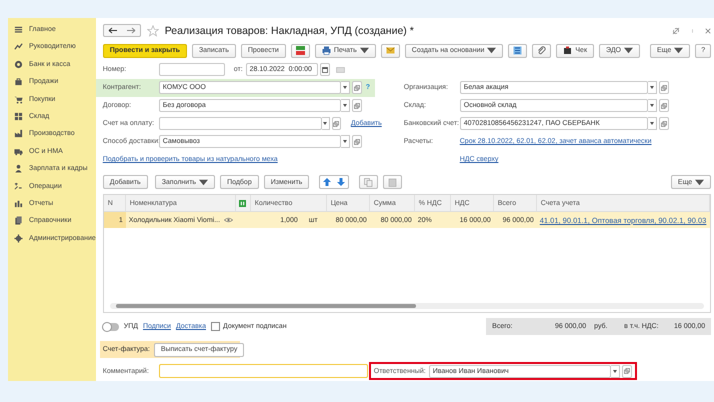 Image resolution: width=714 pixels, height=402 pixels. I want to click on move-buttons, so click(334, 182).